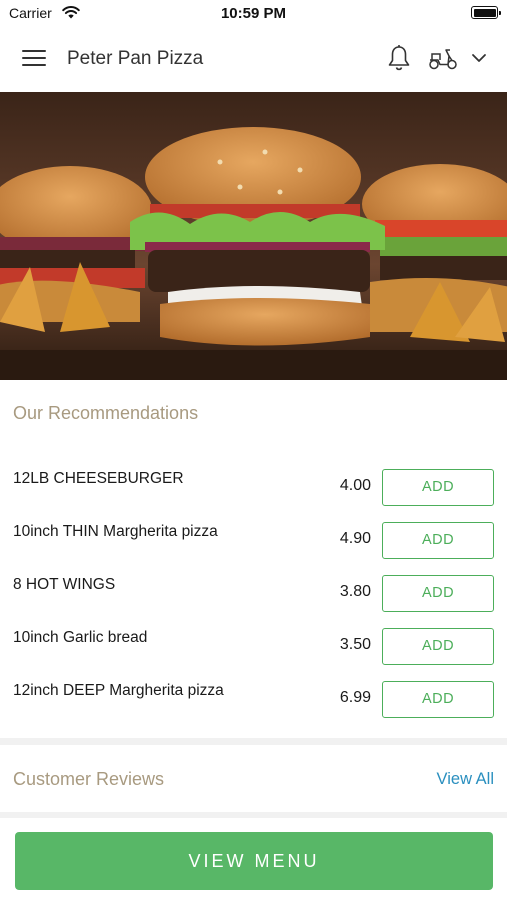 This screenshot has height=900, width=507. What do you see at coordinates (64, 584) in the screenshot?
I see `item-name: 8 HOT WINGS` at bounding box center [64, 584].